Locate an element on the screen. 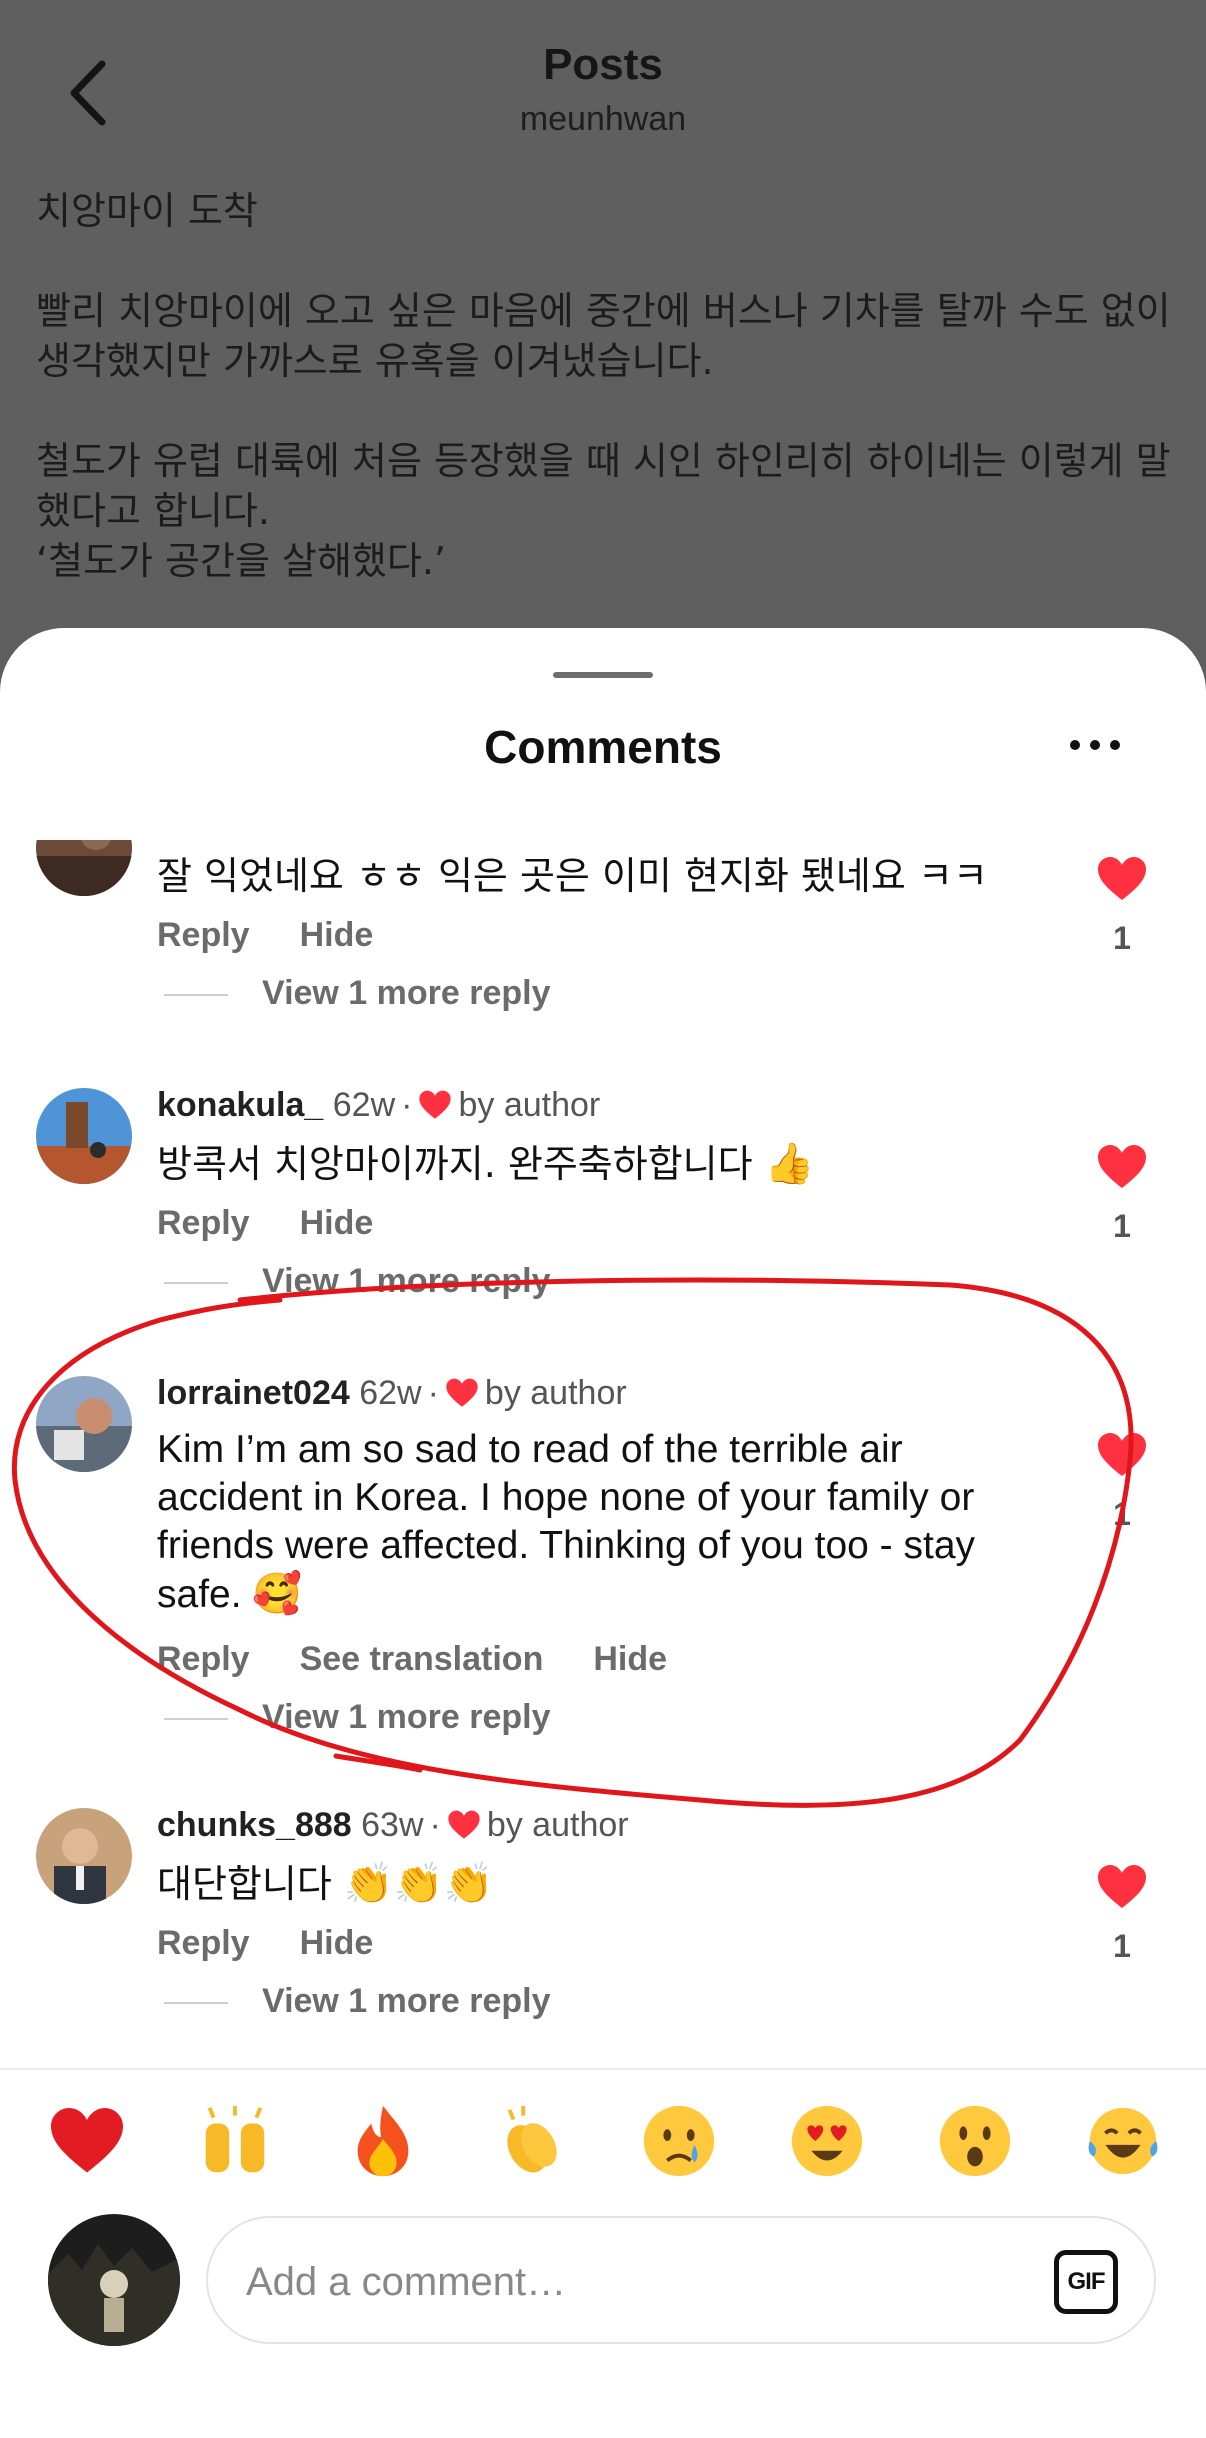 This screenshot has height=2438, width=1206. more-options-button is located at coordinates (1095, 747).